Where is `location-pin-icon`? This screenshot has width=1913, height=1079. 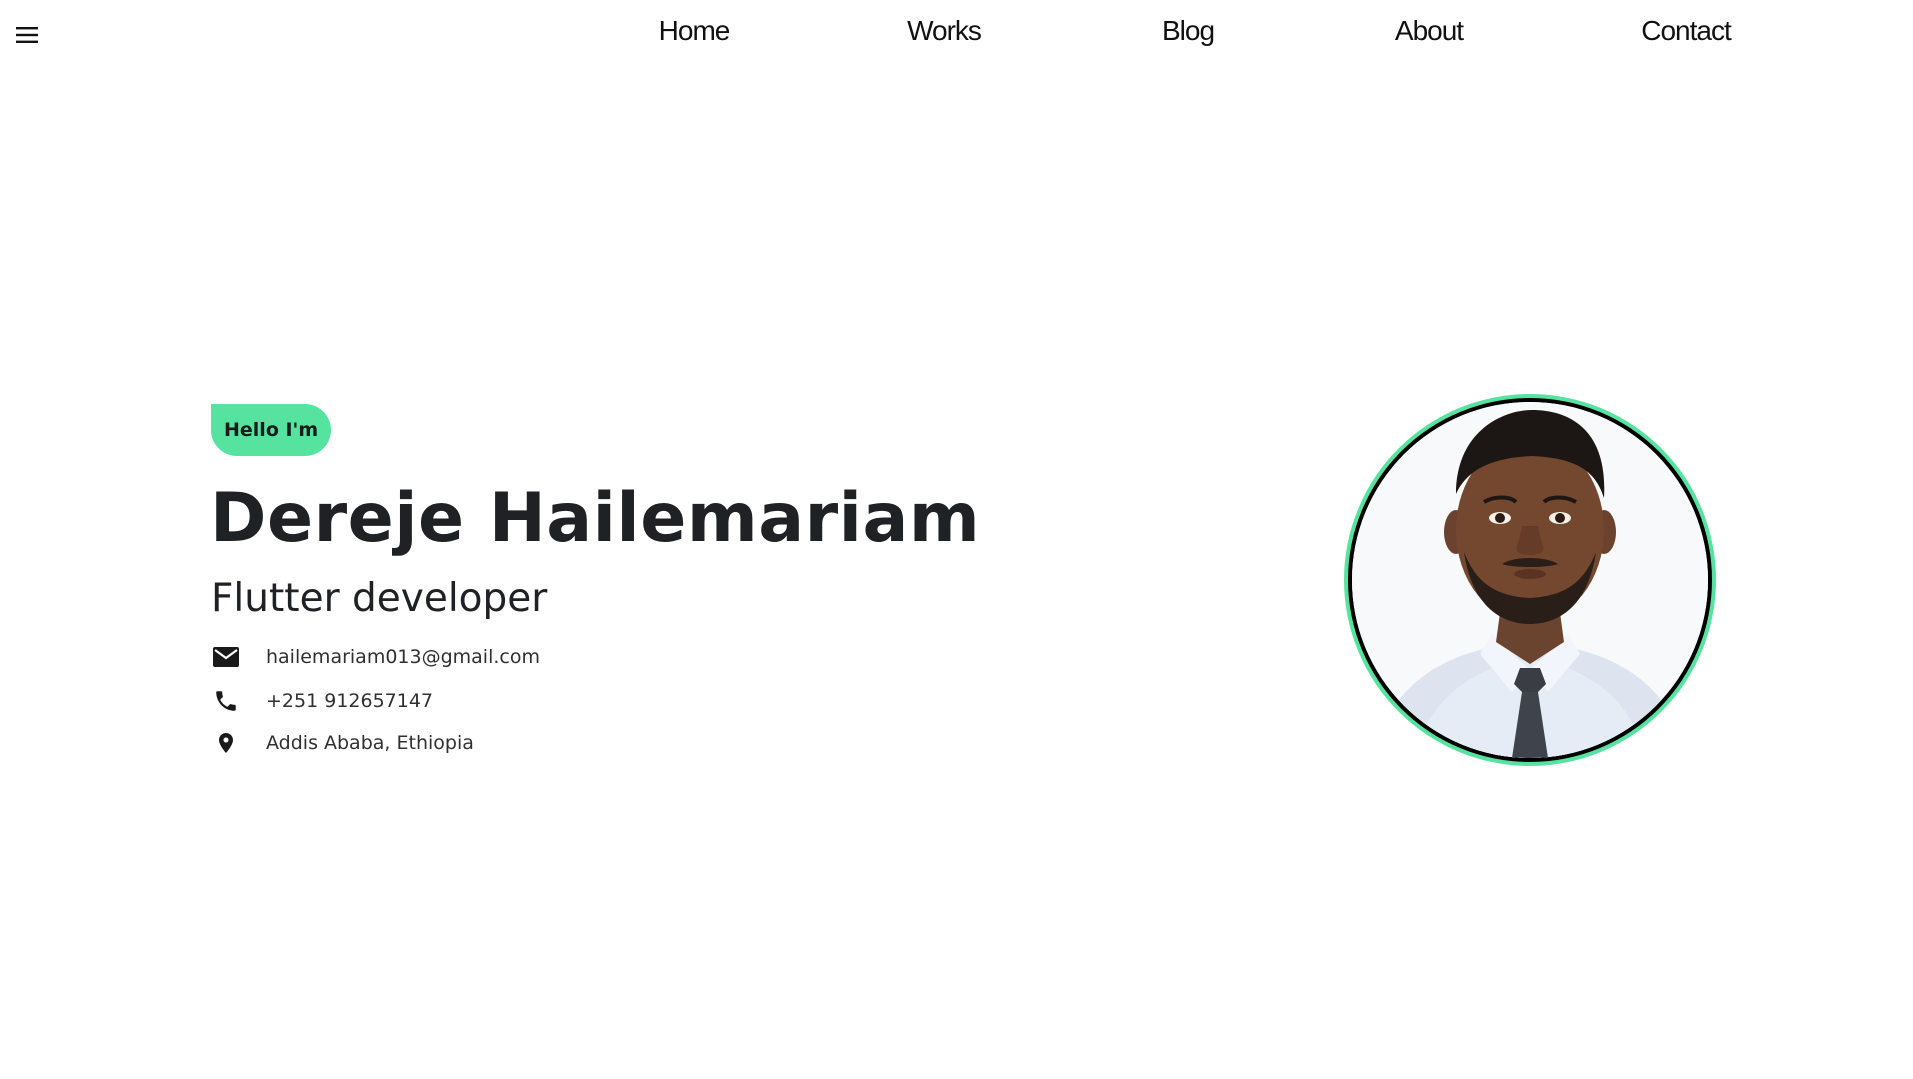 location-pin-icon is located at coordinates (226, 743).